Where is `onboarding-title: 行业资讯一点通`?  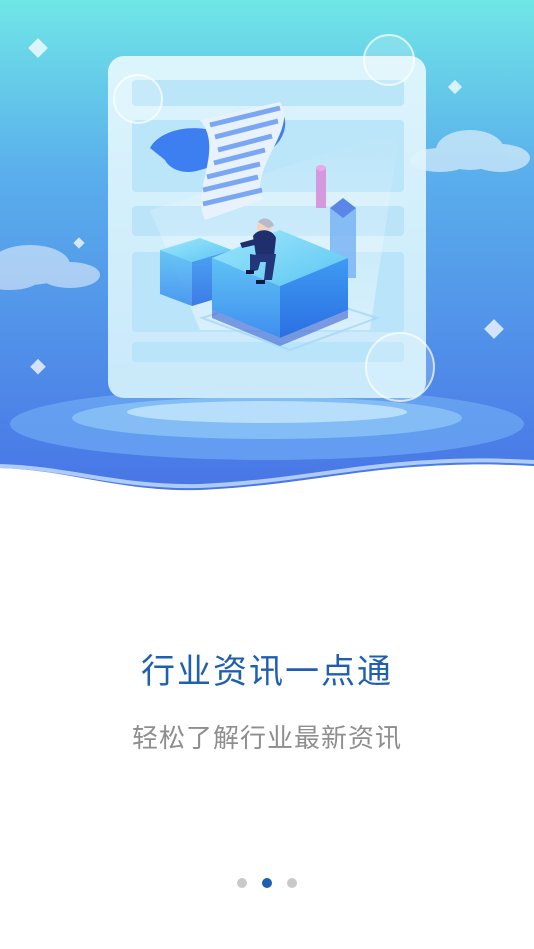
onboarding-title: 行业资讯一点通 is located at coordinates (267, 672).